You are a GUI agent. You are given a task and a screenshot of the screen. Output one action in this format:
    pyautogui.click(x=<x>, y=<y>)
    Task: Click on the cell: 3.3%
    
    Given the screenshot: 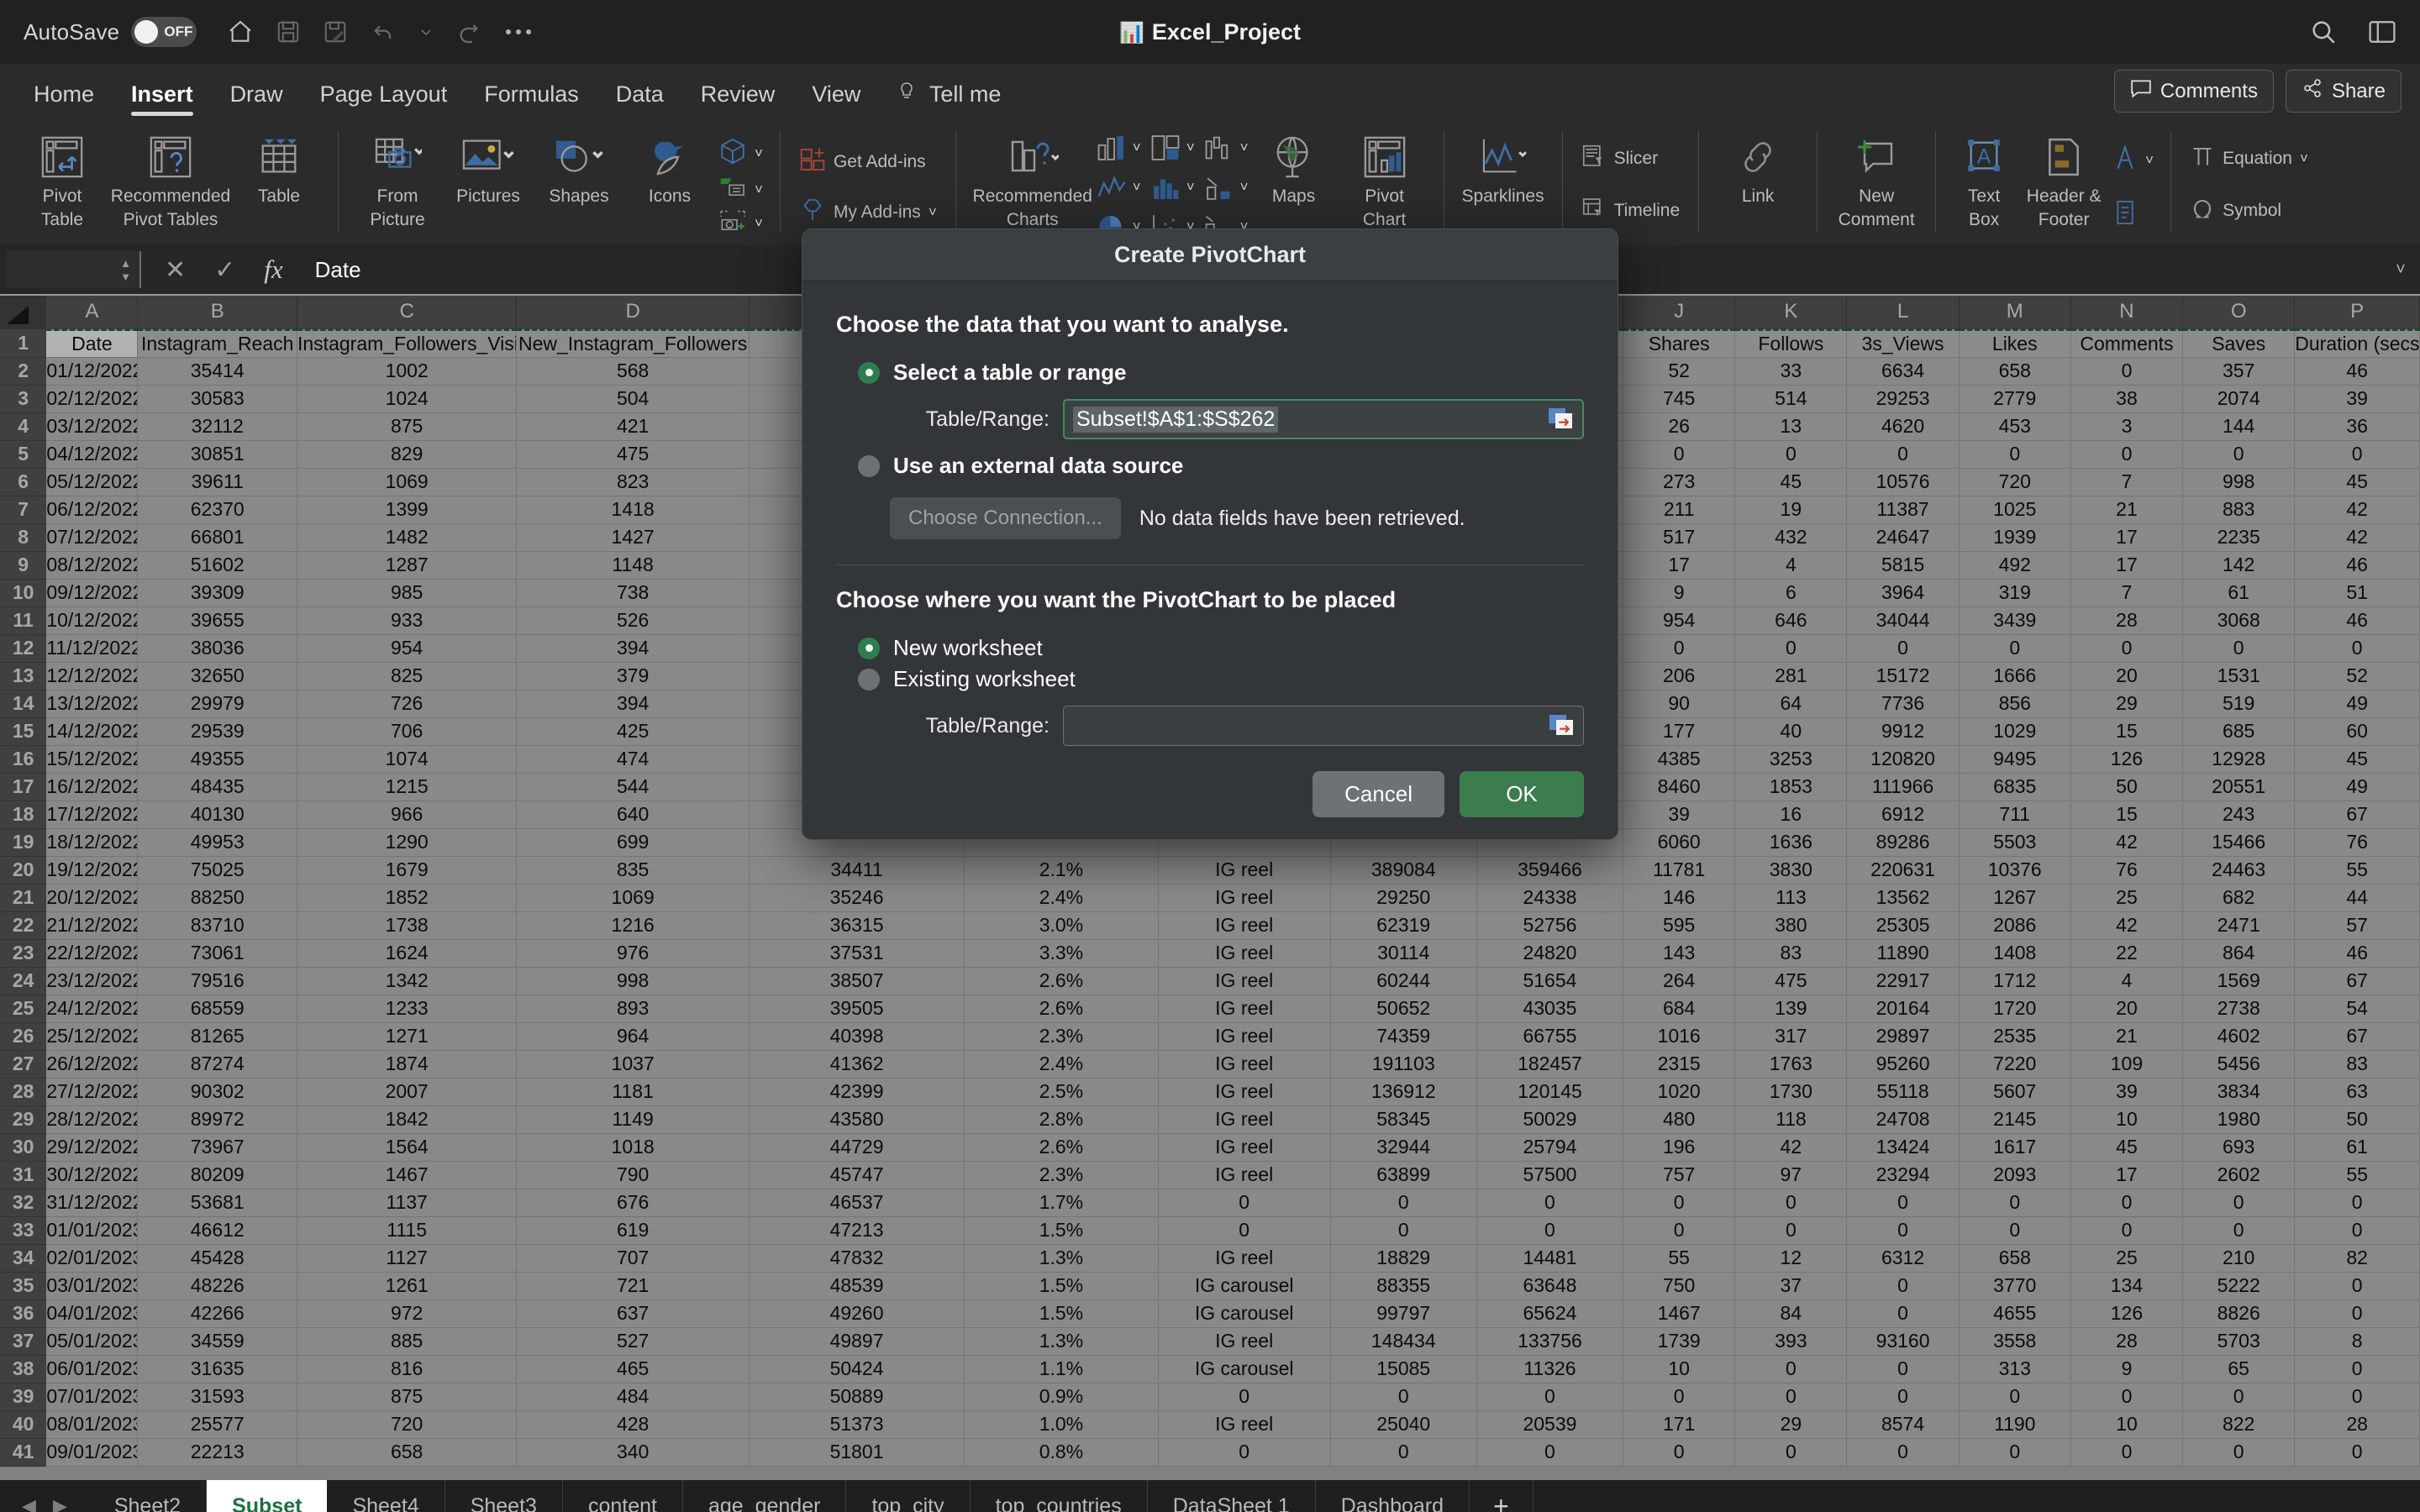 What is the action you would take?
    pyautogui.click(x=1061, y=953)
    